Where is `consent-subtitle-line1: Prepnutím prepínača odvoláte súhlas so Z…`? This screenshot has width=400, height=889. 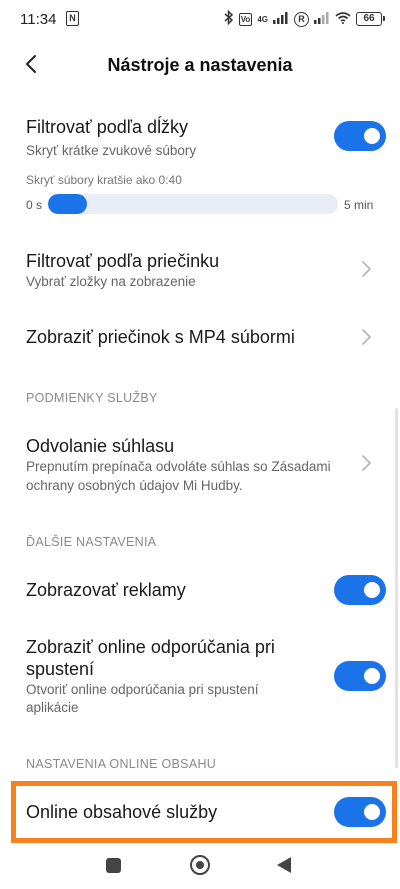
consent-subtitle-line1: Prepnutím prepínača odvoláte súhlas so Z… is located at coordinates (178, 466).